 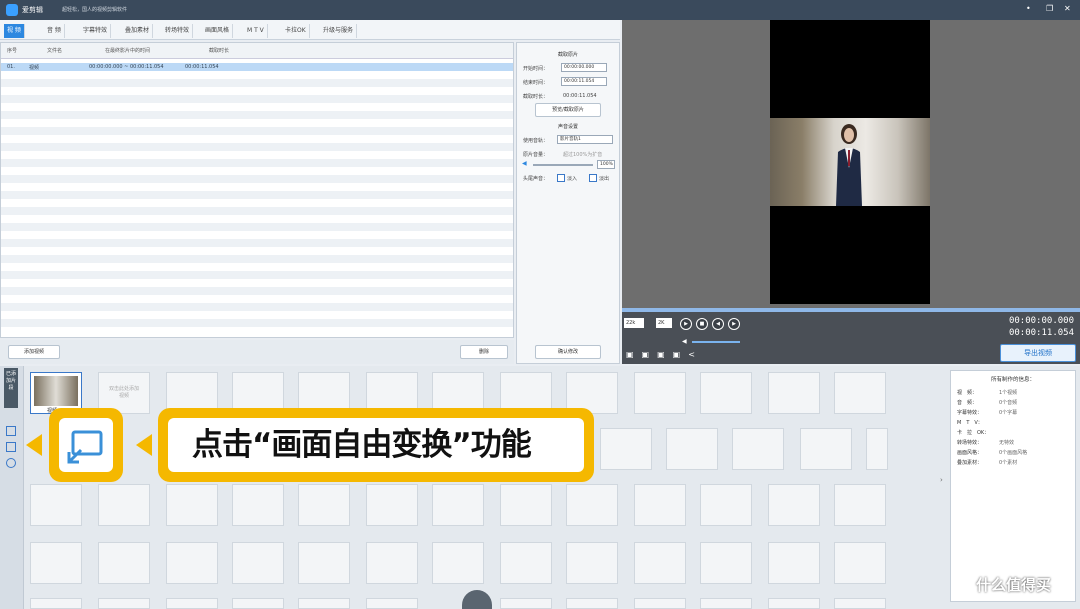 I want to click on player-volume-slider, so click(x=716, y=342).